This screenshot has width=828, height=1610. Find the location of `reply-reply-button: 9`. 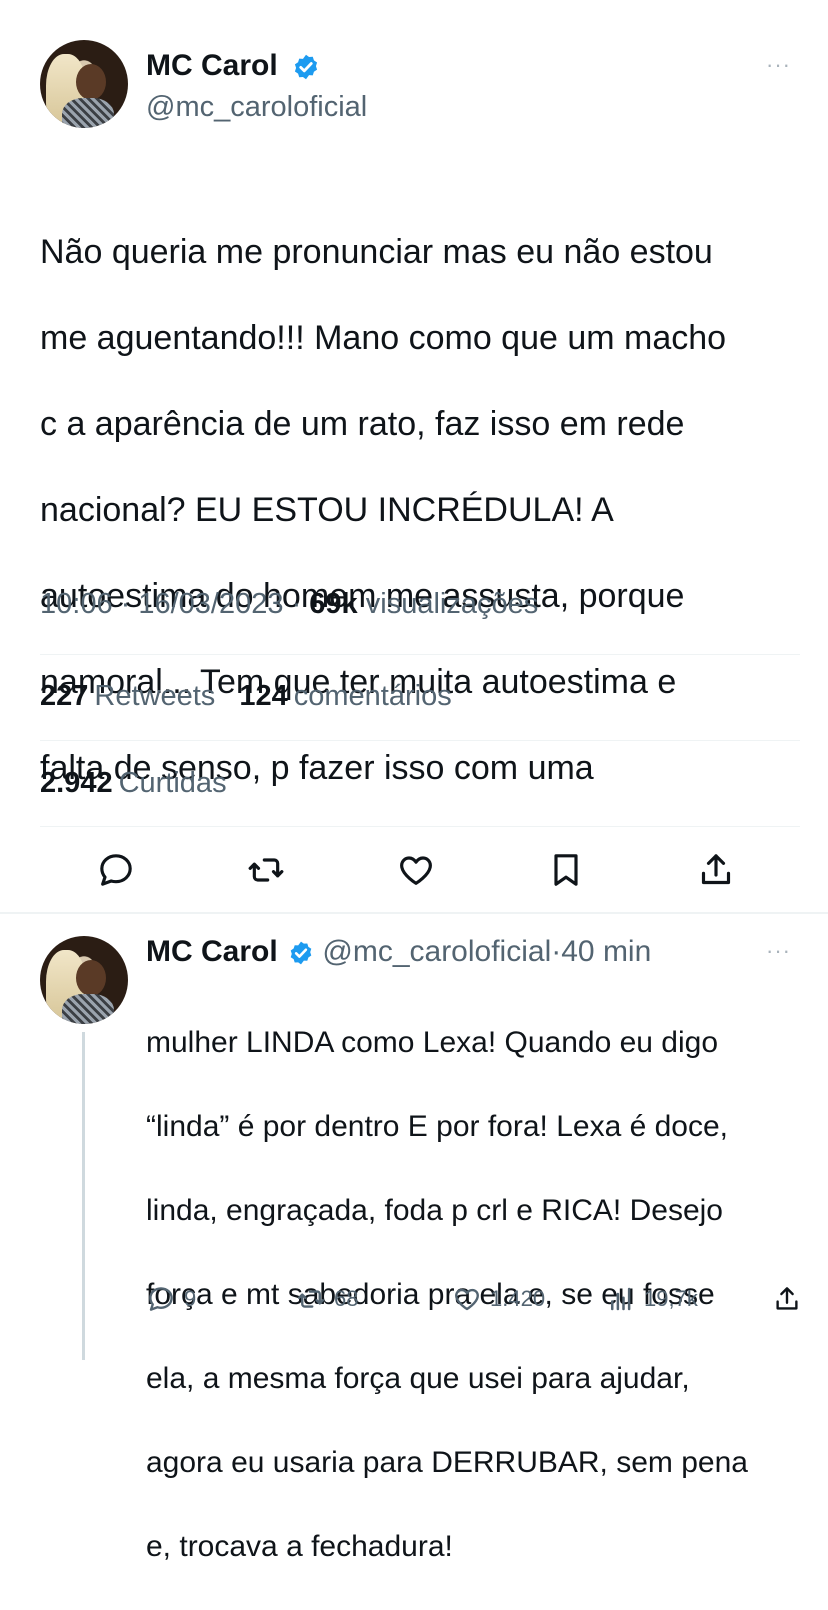

reply-reply-button: 9 is located at coordinates (171, 1299).